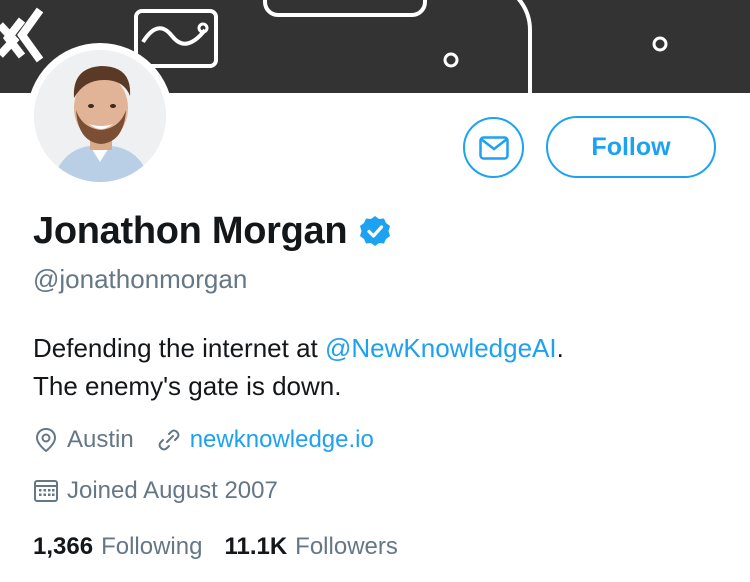 The height and width of the screenshot is (582, 750). I want to click on bio-mention-link: @NewKnowledgeAI, so click(441, 348).